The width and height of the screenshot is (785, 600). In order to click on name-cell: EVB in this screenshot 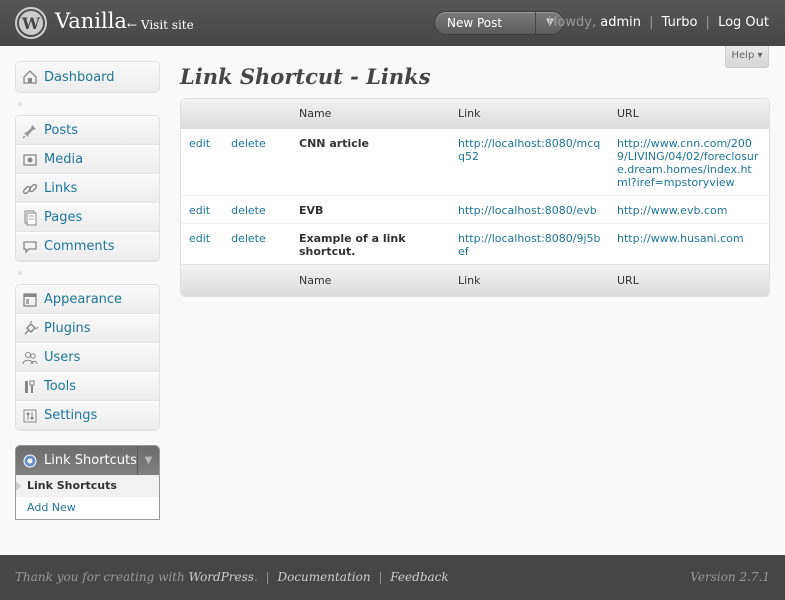, I will do `click(370, 209)`.